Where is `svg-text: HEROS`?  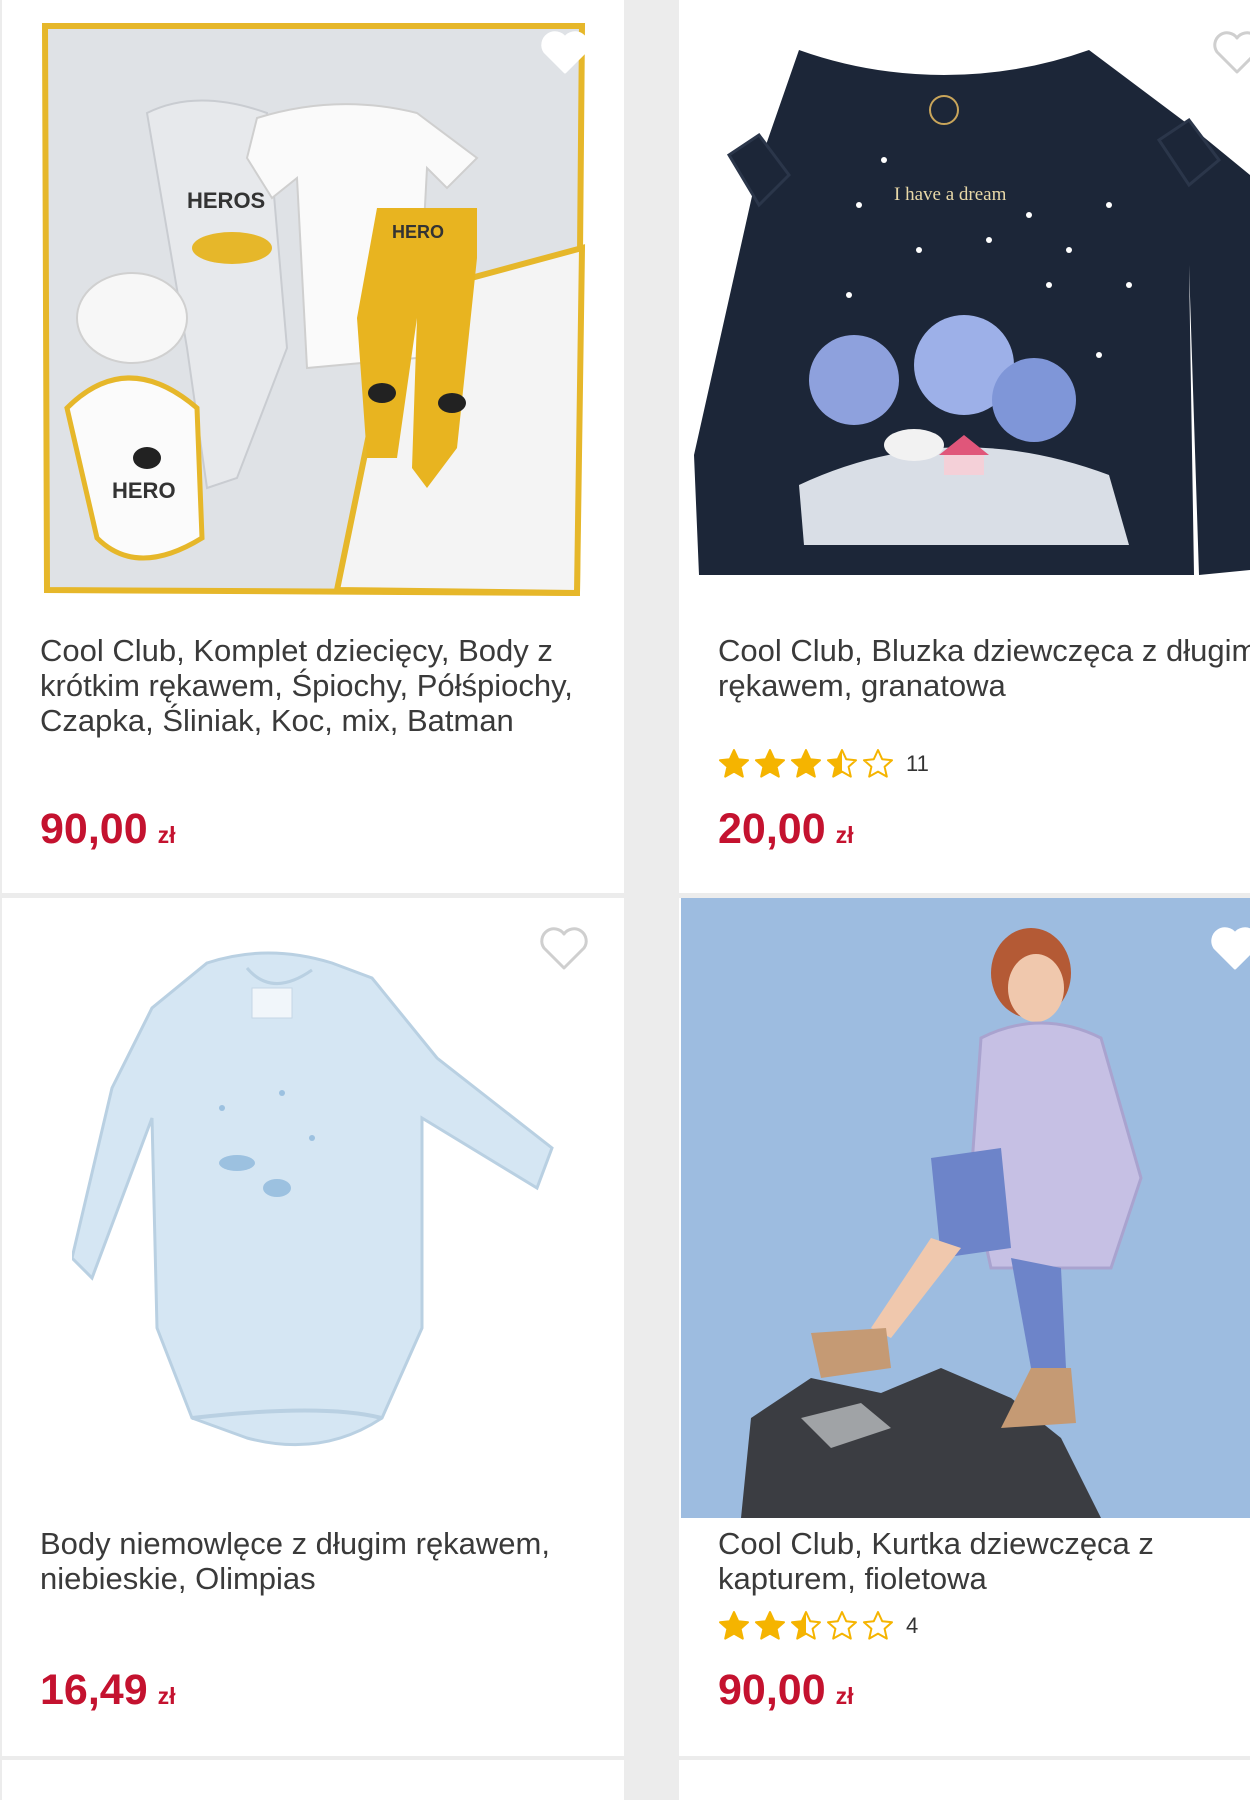 svg-text: HEROS is located at coordinates (226, 200).